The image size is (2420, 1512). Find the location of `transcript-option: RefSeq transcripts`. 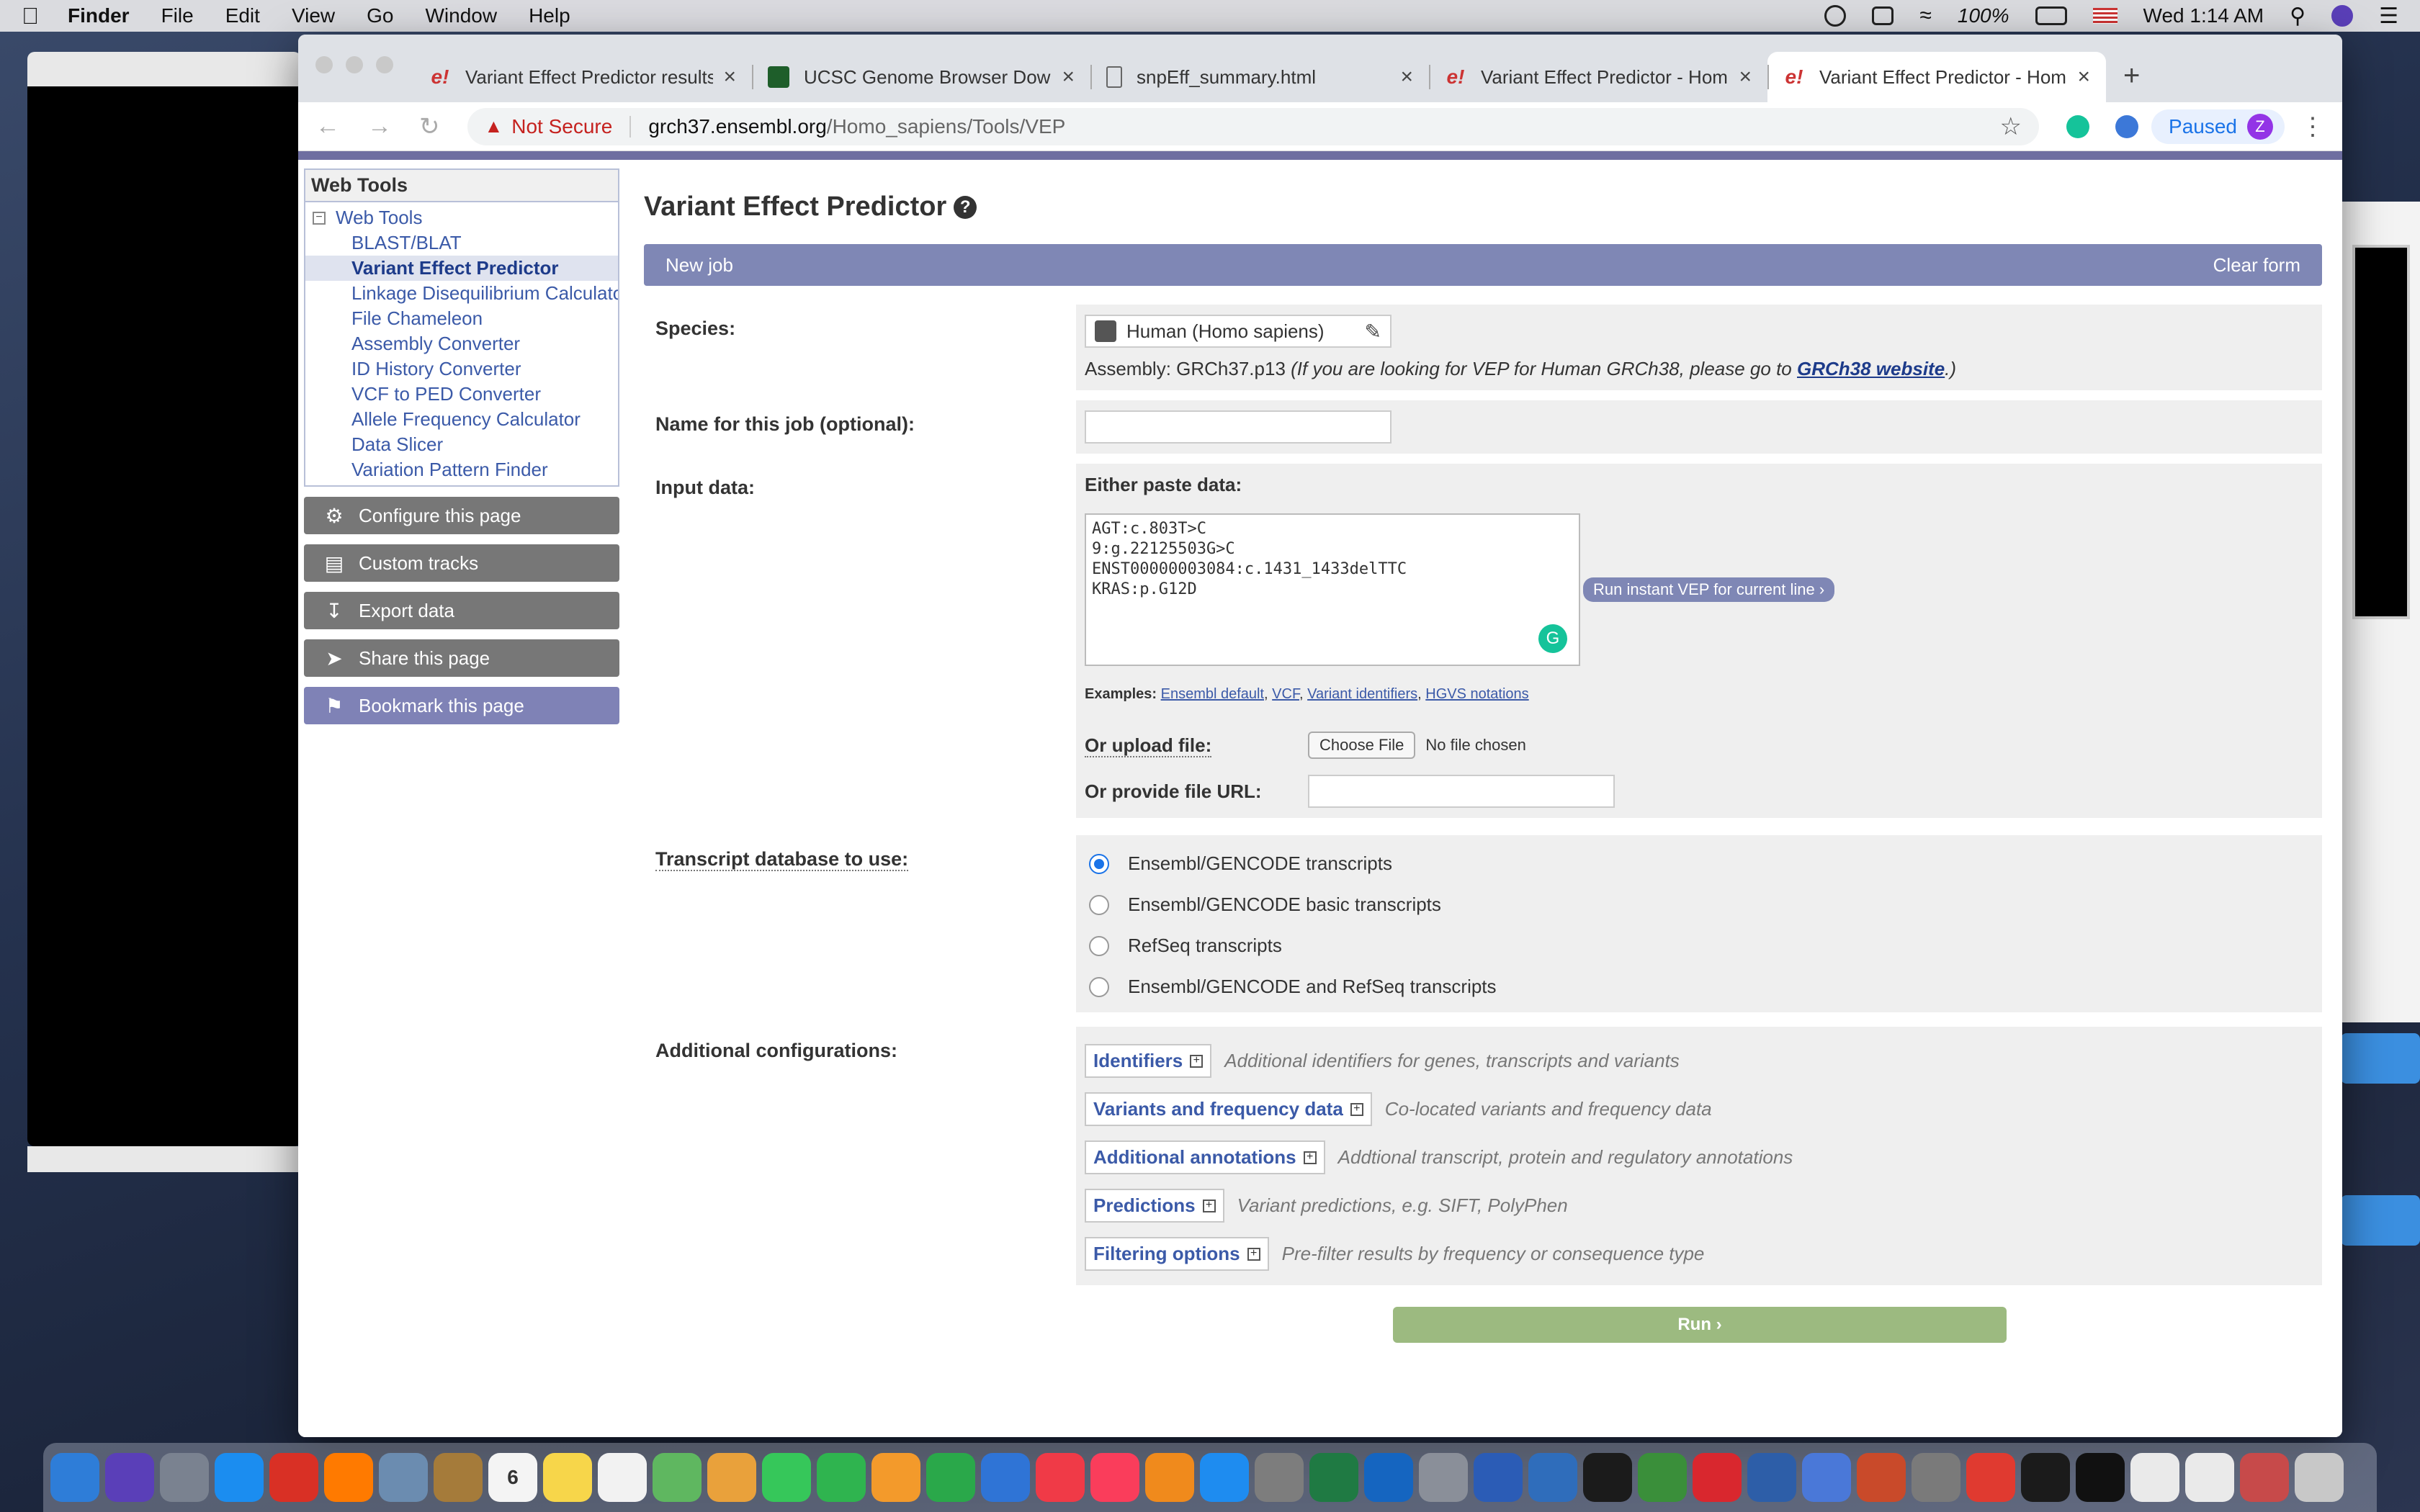

transcript-option: RefSeq transcripts is located at coordinates (1699, 946).